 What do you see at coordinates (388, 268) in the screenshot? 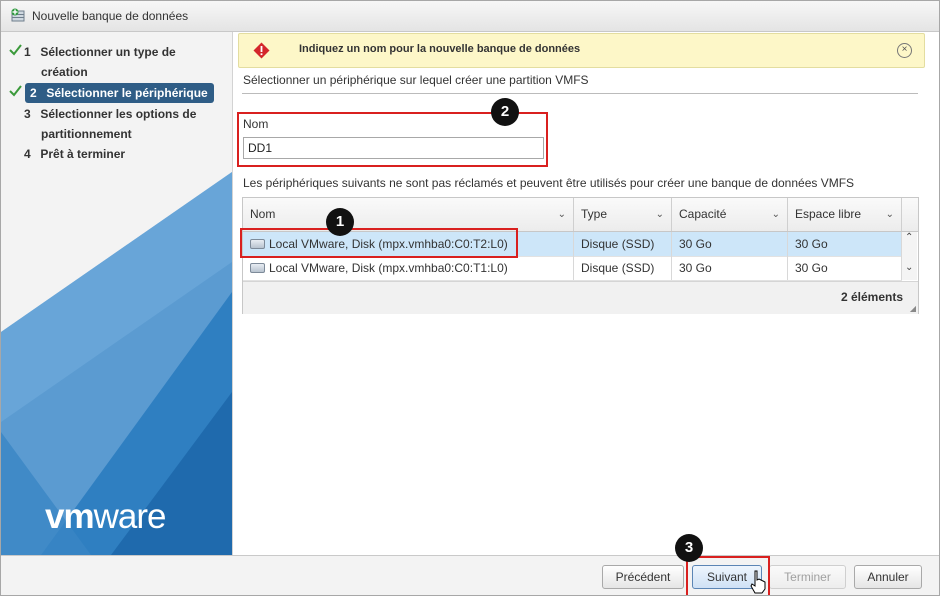
I see `device-name: Local VMware, Disk (mpx.vmhba0:C0:T1:L0)` at bounding box center [388, 268].